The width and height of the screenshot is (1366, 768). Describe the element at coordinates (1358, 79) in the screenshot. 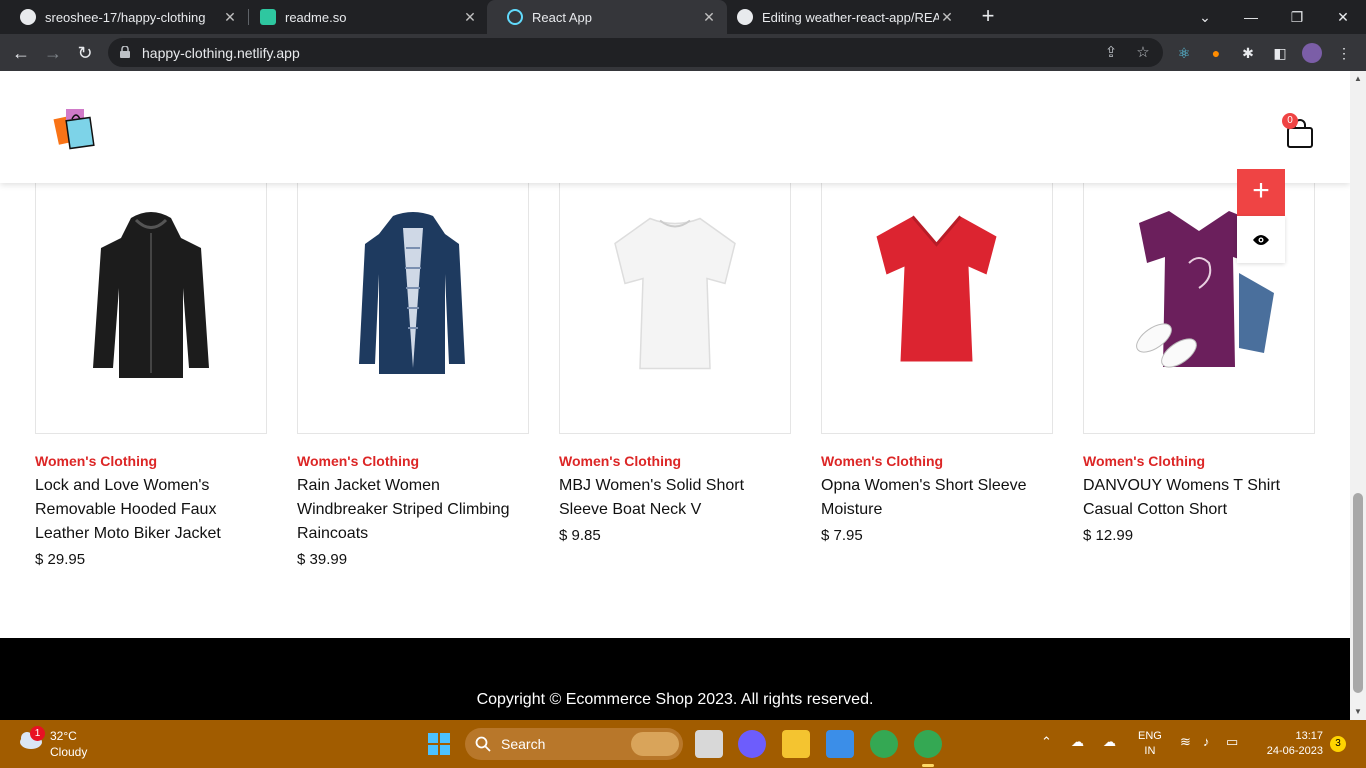

I see `scroll-up-arrow-icon: ▲` at that location.